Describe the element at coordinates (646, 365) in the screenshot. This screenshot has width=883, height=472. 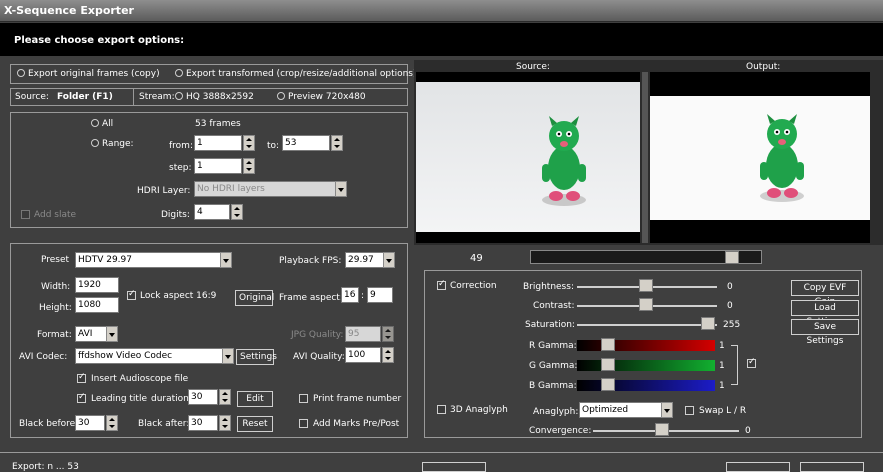
I see `g-gamma-slider` at that location.